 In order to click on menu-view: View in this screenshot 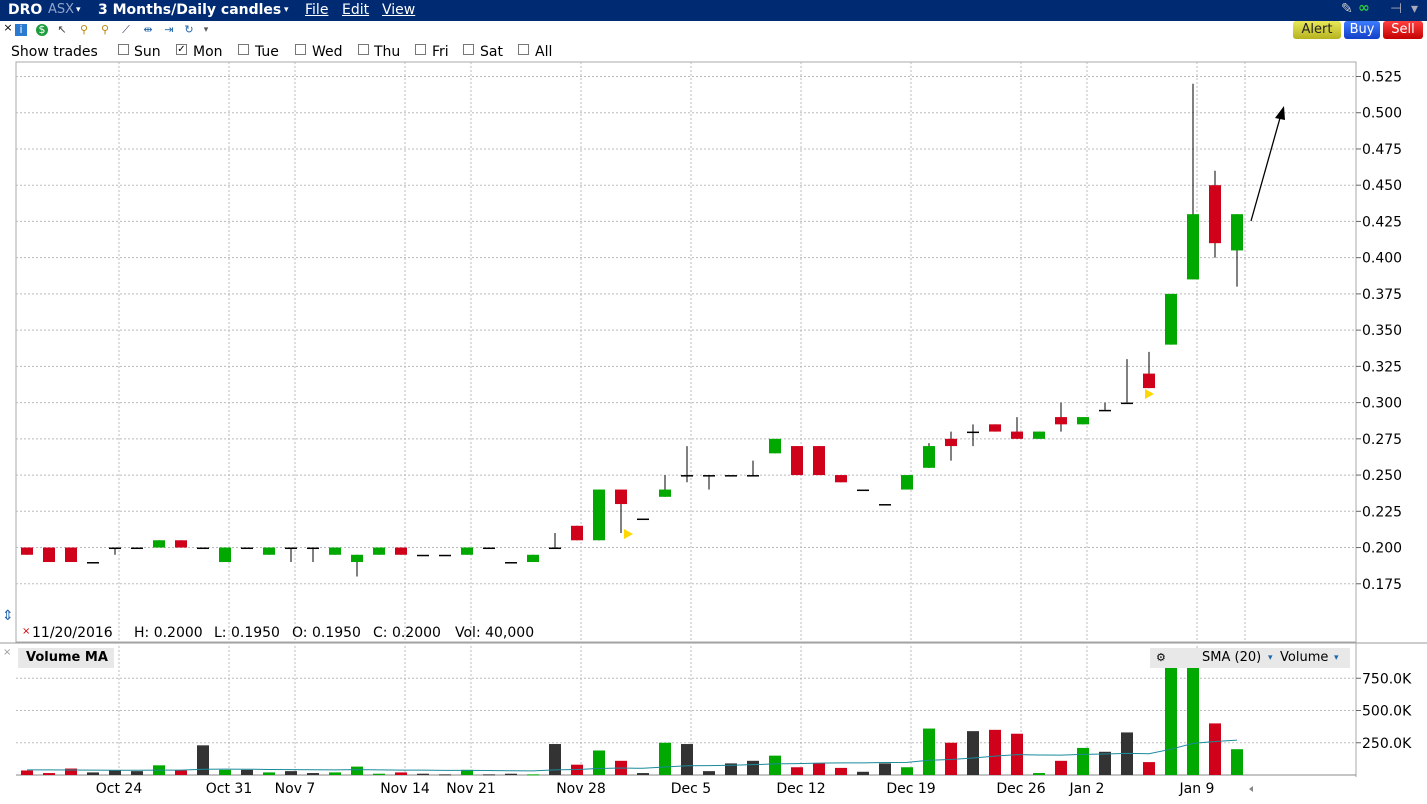, I will do `click(398, 10)`.